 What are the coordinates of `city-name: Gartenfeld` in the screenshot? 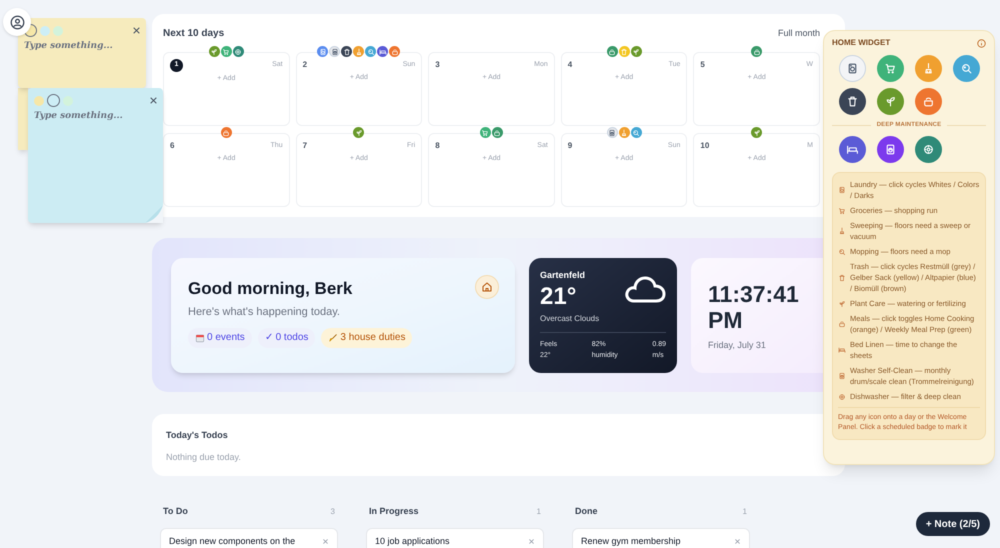 It's located at (563, 275).